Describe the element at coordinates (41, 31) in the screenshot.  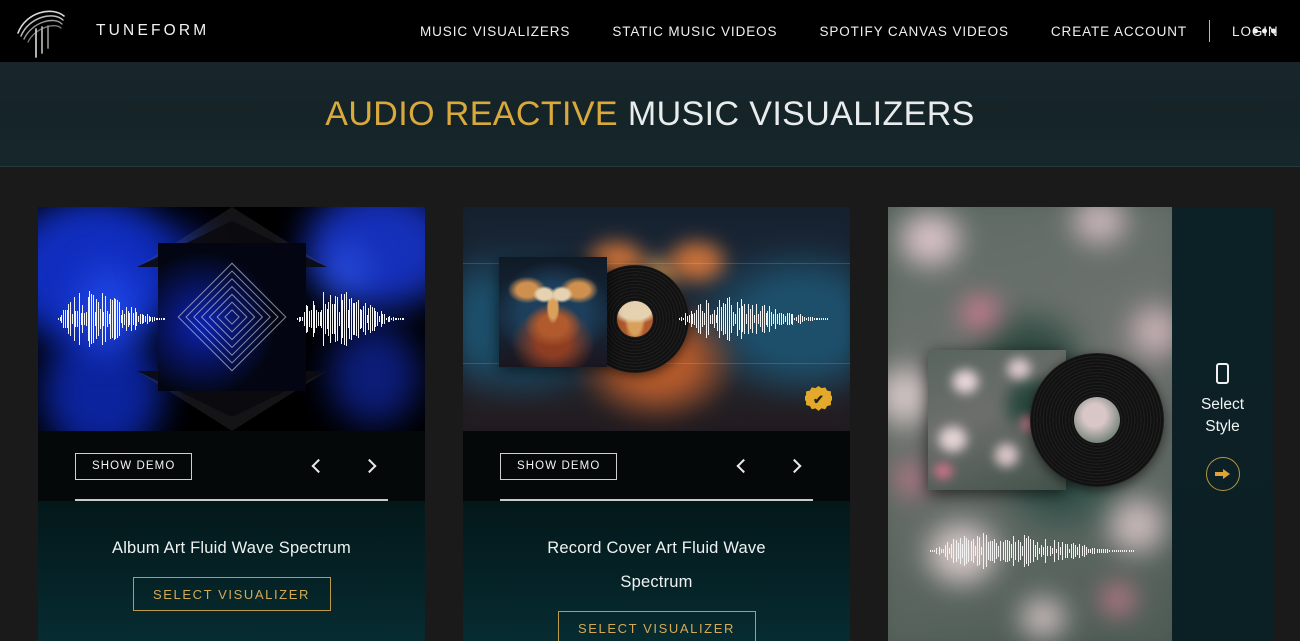
I see `tuneform-waveform-logo-icon` at that location.